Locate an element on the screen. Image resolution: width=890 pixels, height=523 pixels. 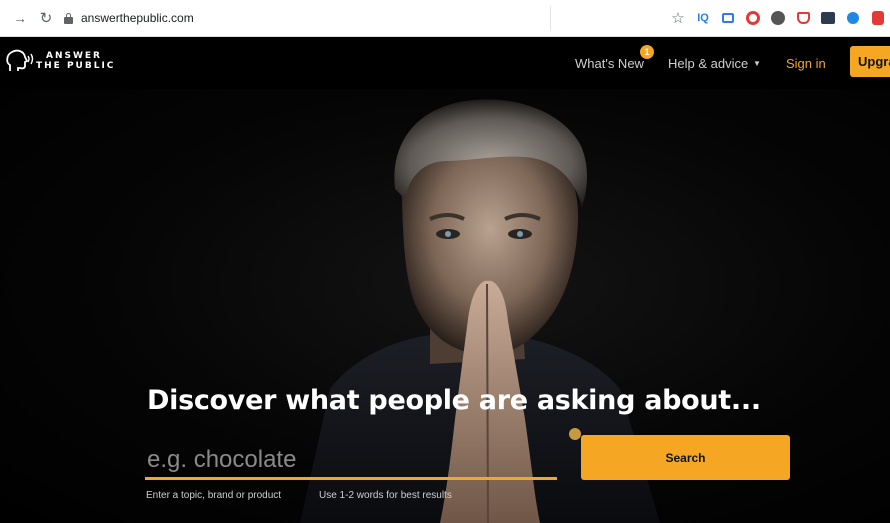
browser-toolbar: → ↻ answerthepublic.com ☆ IQ is located at coordinates (445, 18).